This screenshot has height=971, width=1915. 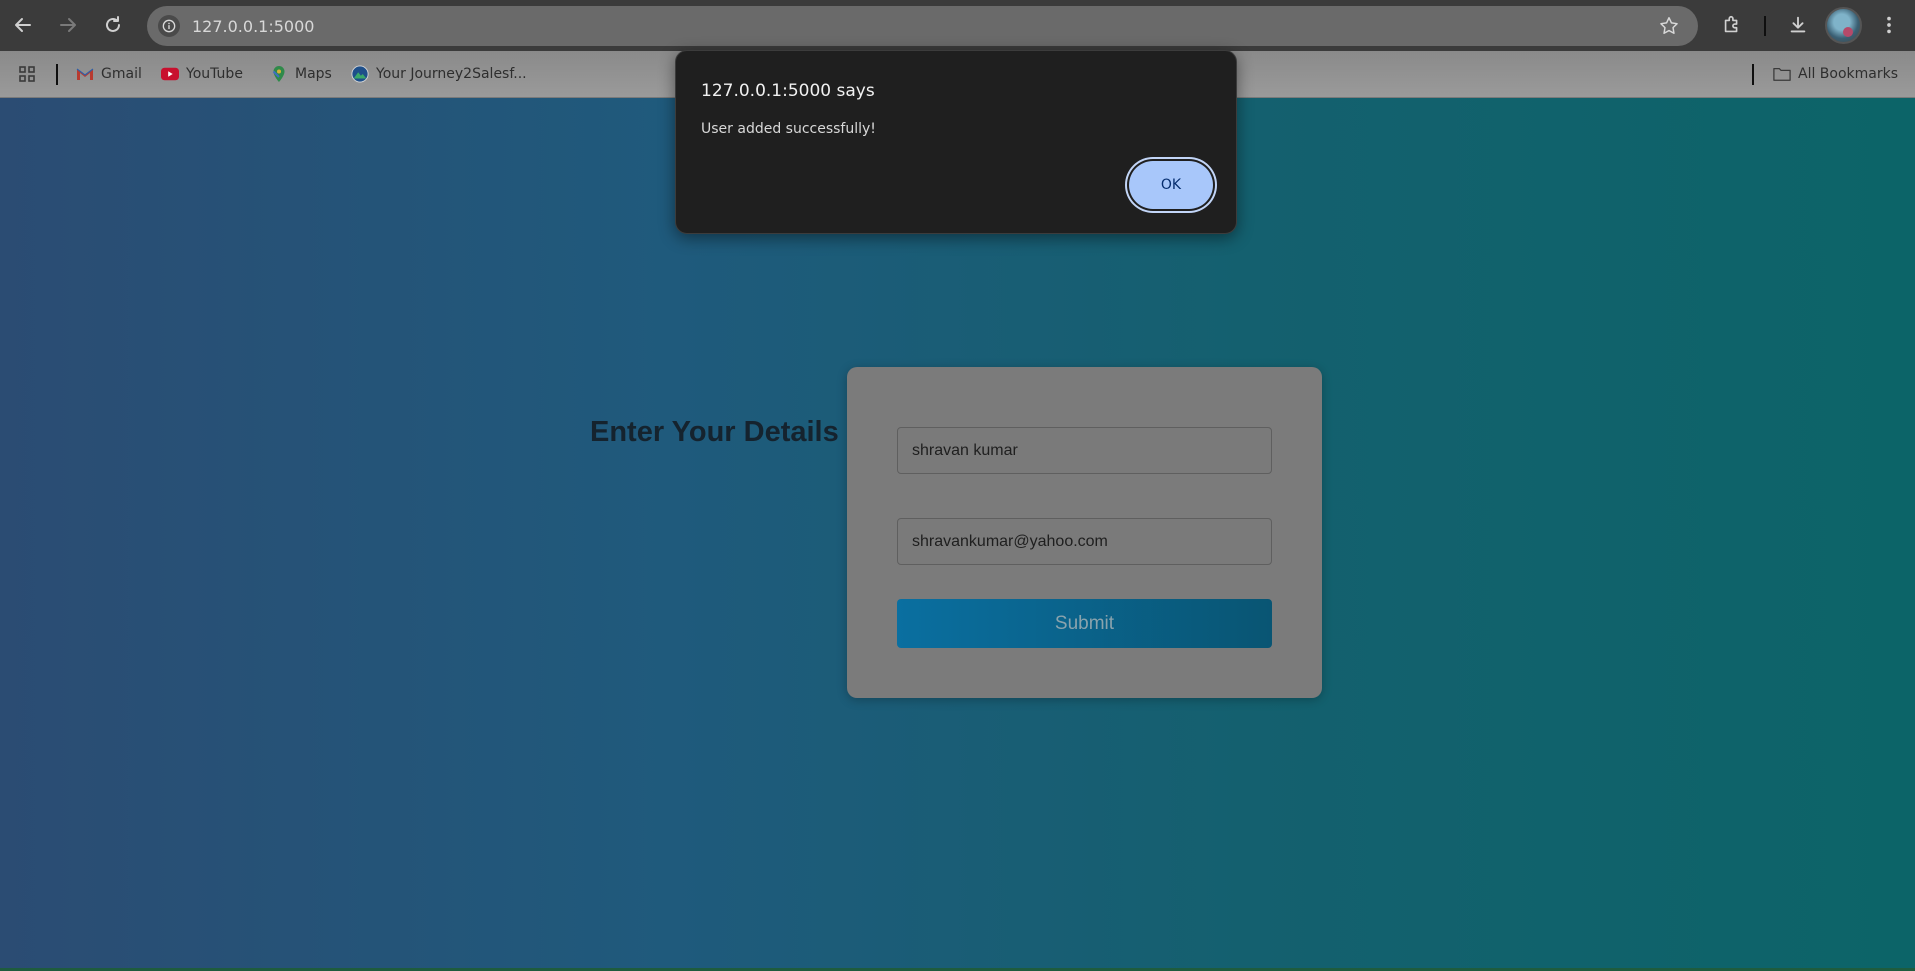 I want to click on arrow-right-icon, so click(x=68, y=25).